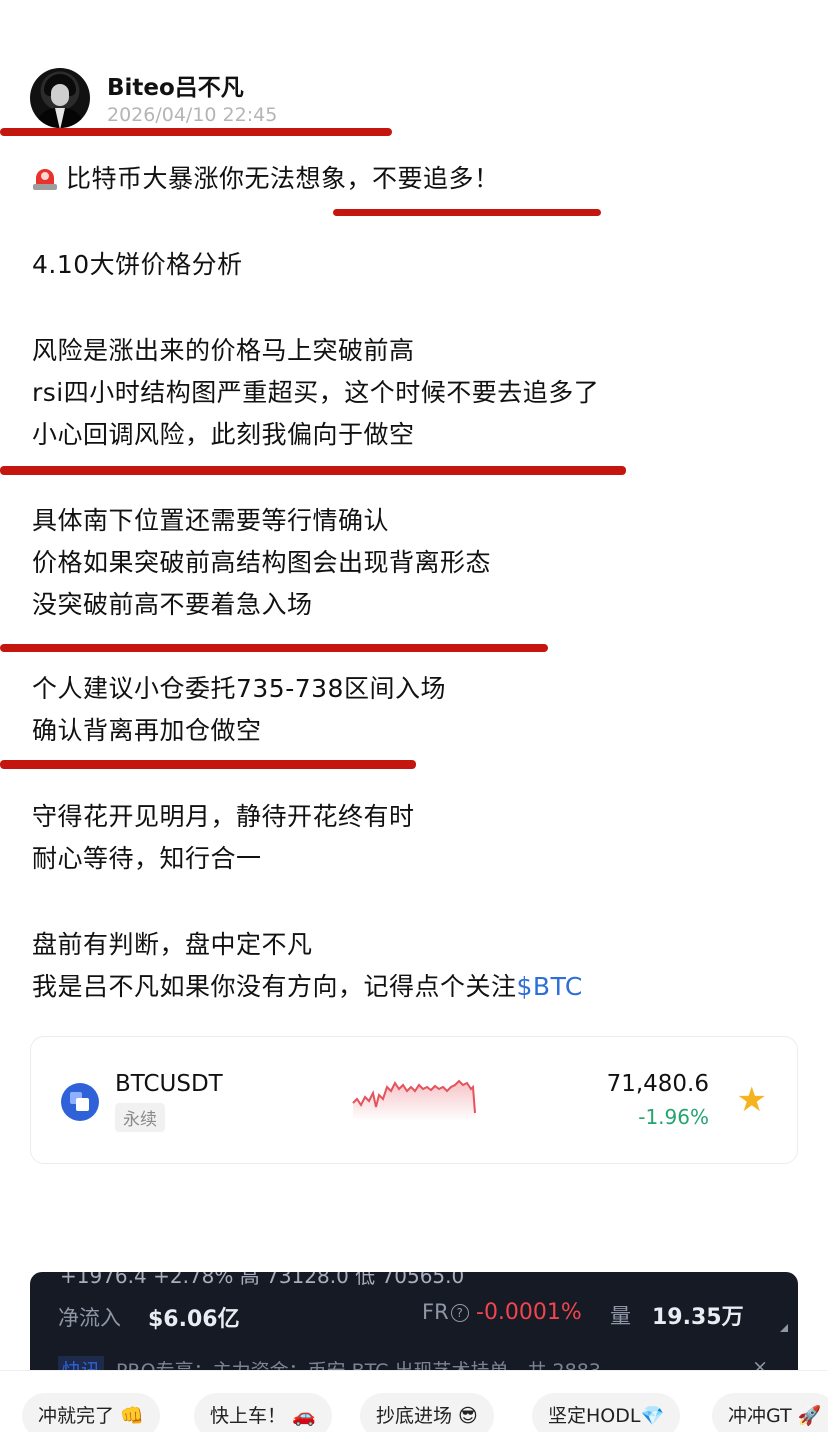 The width and height of the screenshot is (828, 1432). What do you see at coordinates (262, 562) in the screenshot?
I see `post-line: 价格如果突破前高结构图会出现背离形态` at bounding box center [262, 562].